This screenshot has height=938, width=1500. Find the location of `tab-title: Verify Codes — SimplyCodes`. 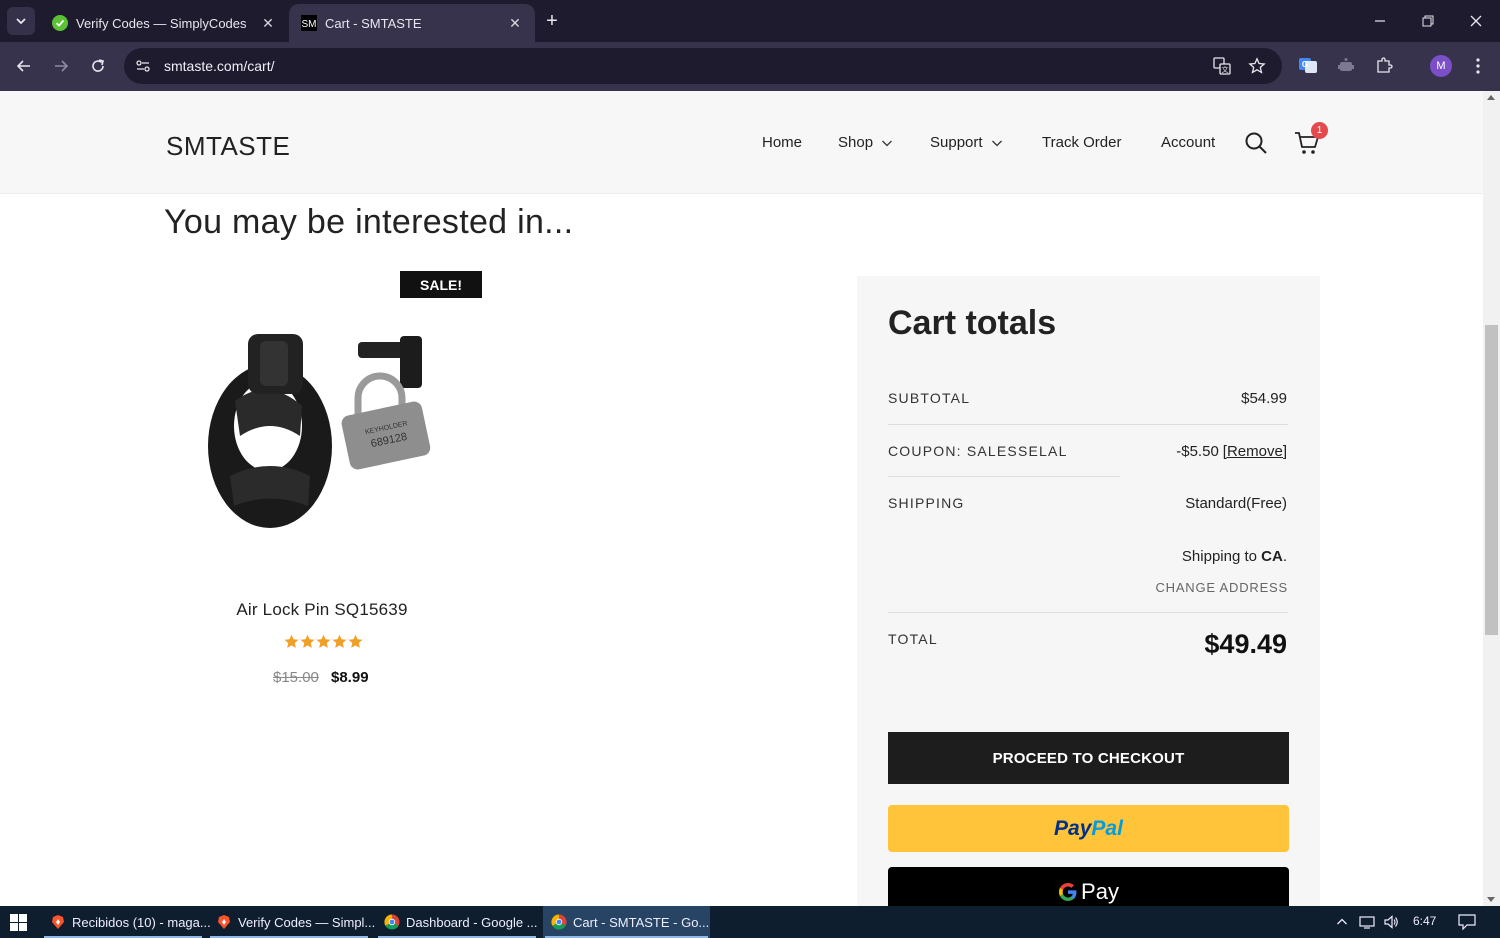

tab-title: Verify Codes — SimplyCodes is located at coordinates (161, 23).